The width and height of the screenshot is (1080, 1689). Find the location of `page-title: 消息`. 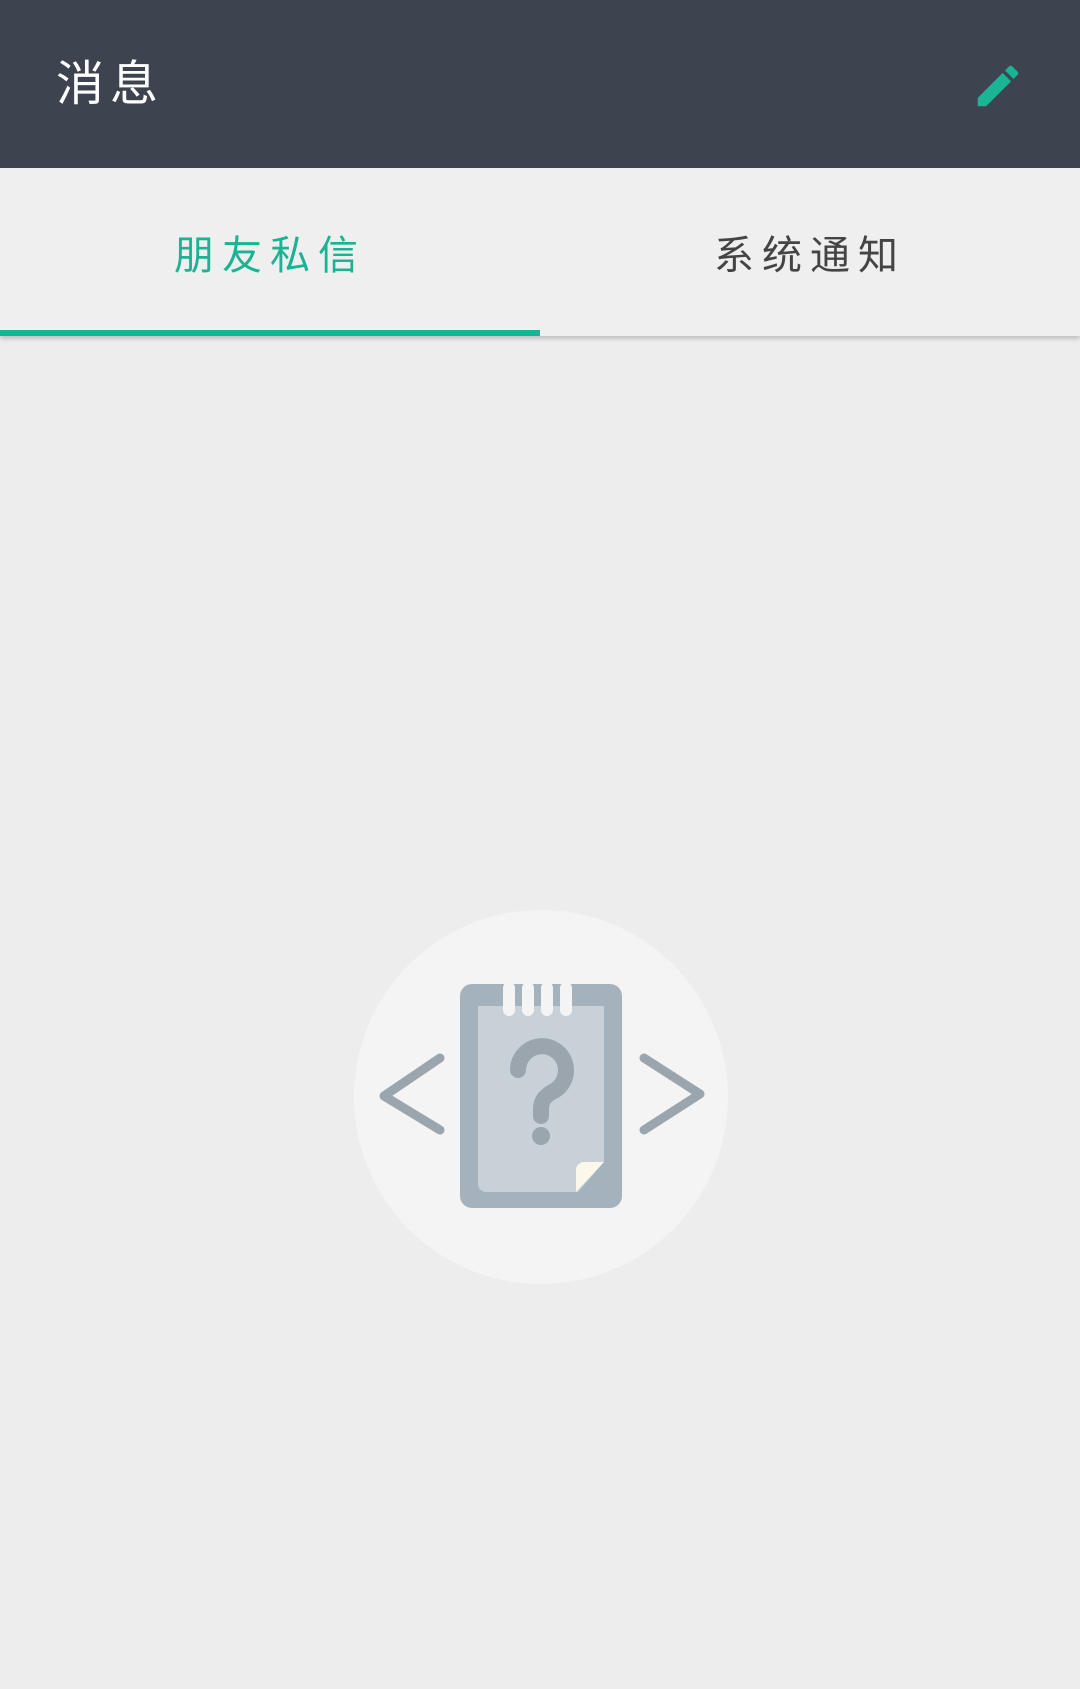

page-title: 消息 is located at coordinates (110, 84).